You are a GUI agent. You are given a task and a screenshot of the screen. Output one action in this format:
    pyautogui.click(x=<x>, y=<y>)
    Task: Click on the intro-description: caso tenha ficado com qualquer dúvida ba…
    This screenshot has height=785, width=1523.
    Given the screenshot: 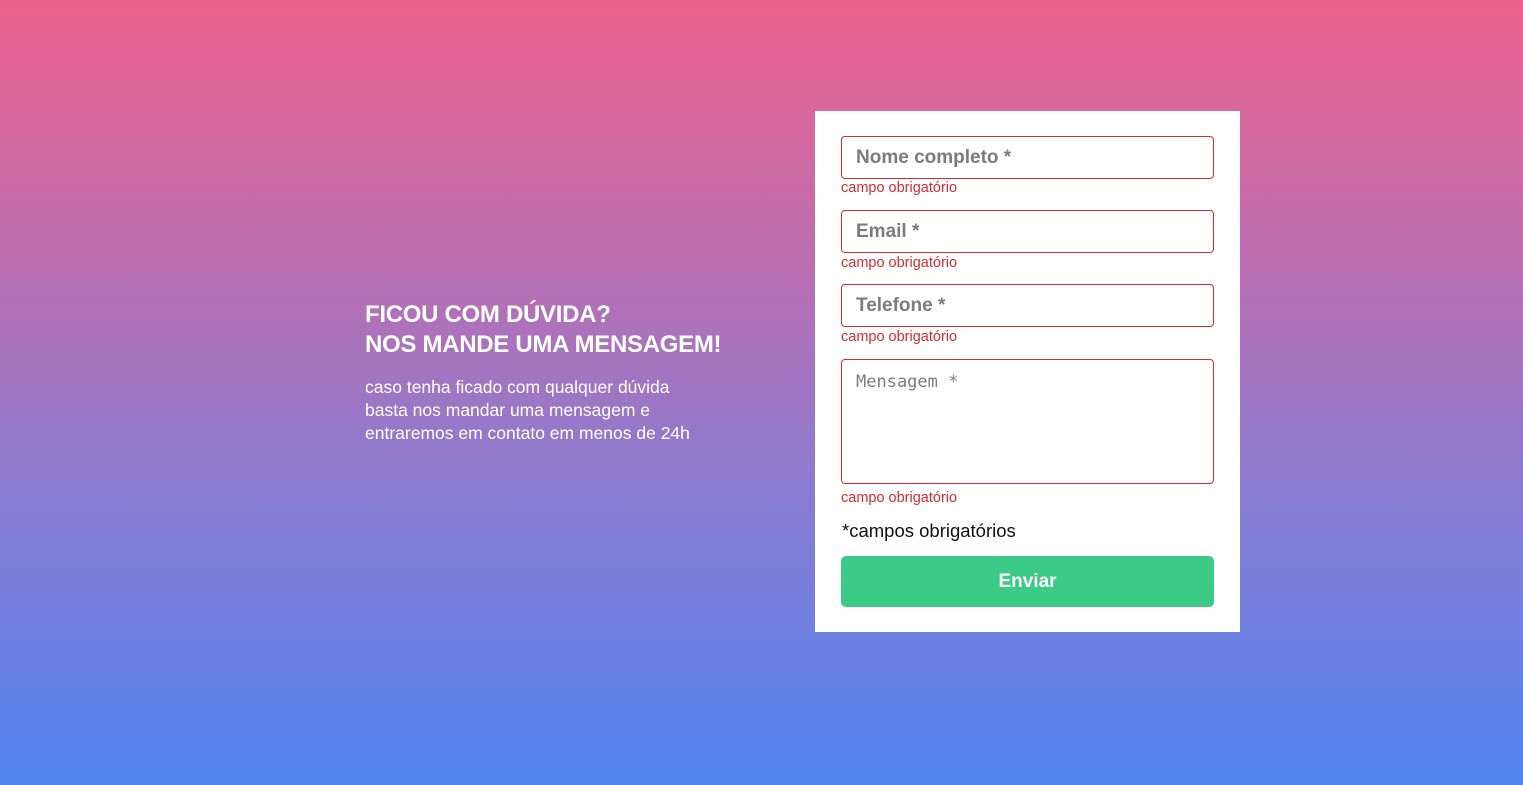 What is the action you would take?
    pyautogui.click(x=527, y=410)
    